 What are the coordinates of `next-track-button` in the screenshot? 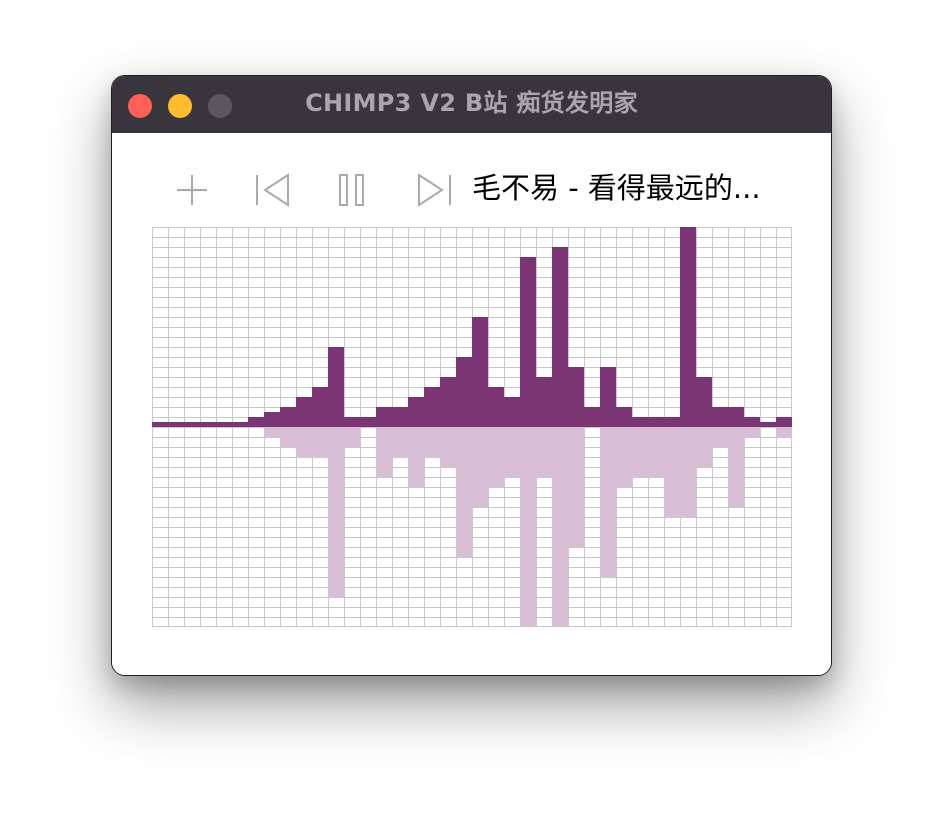 It's located at (434, 190).